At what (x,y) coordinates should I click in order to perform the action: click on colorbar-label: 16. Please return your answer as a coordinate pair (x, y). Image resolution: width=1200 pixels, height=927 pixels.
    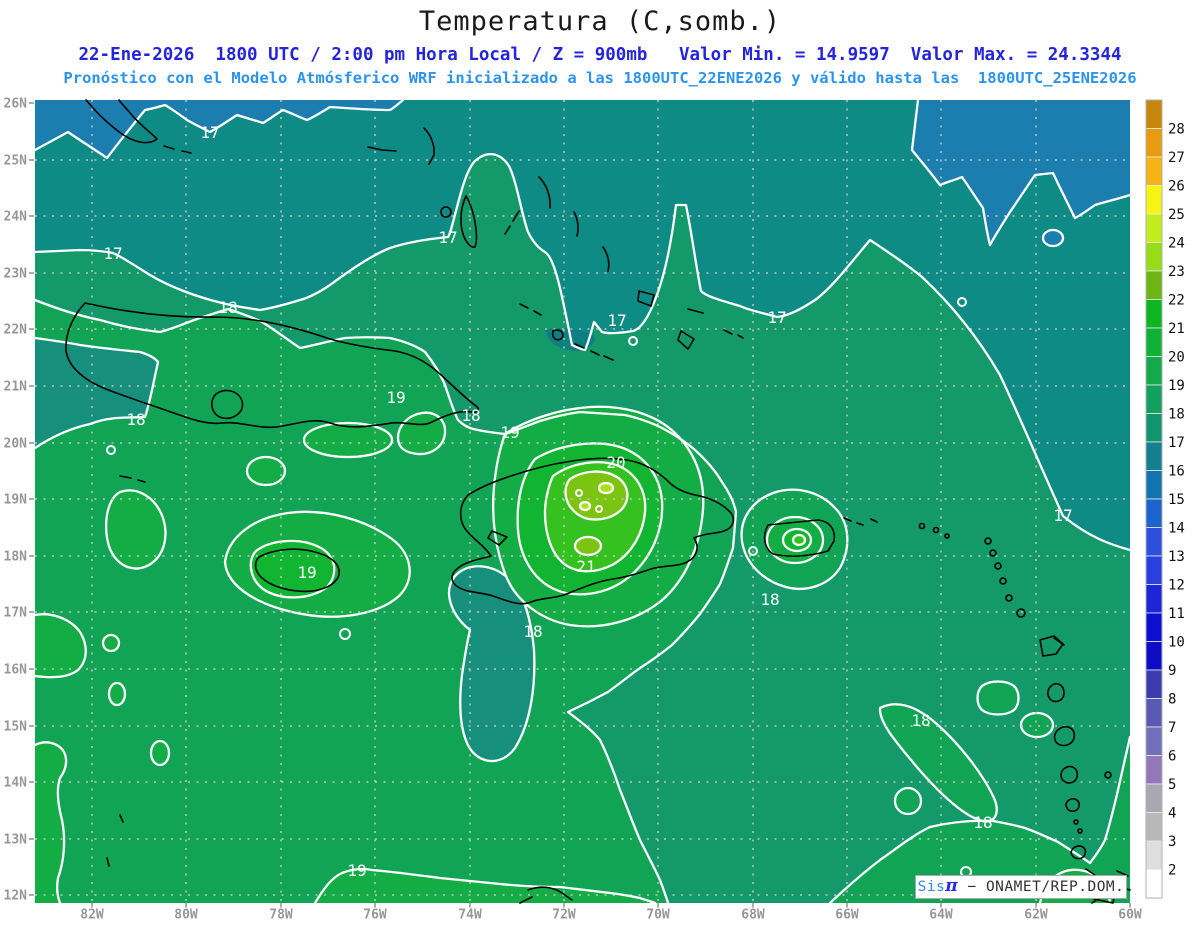
    Looking at the image, I should click on (1176, 472).